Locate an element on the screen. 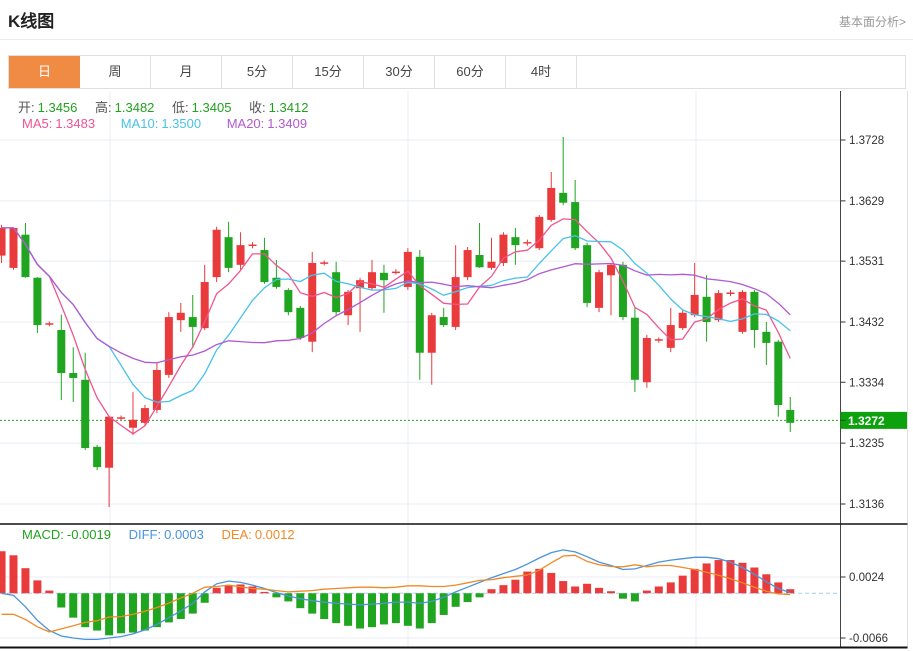 The image size is (913, 651). tab-5分: 5分 is located at coordinates (257, 72).